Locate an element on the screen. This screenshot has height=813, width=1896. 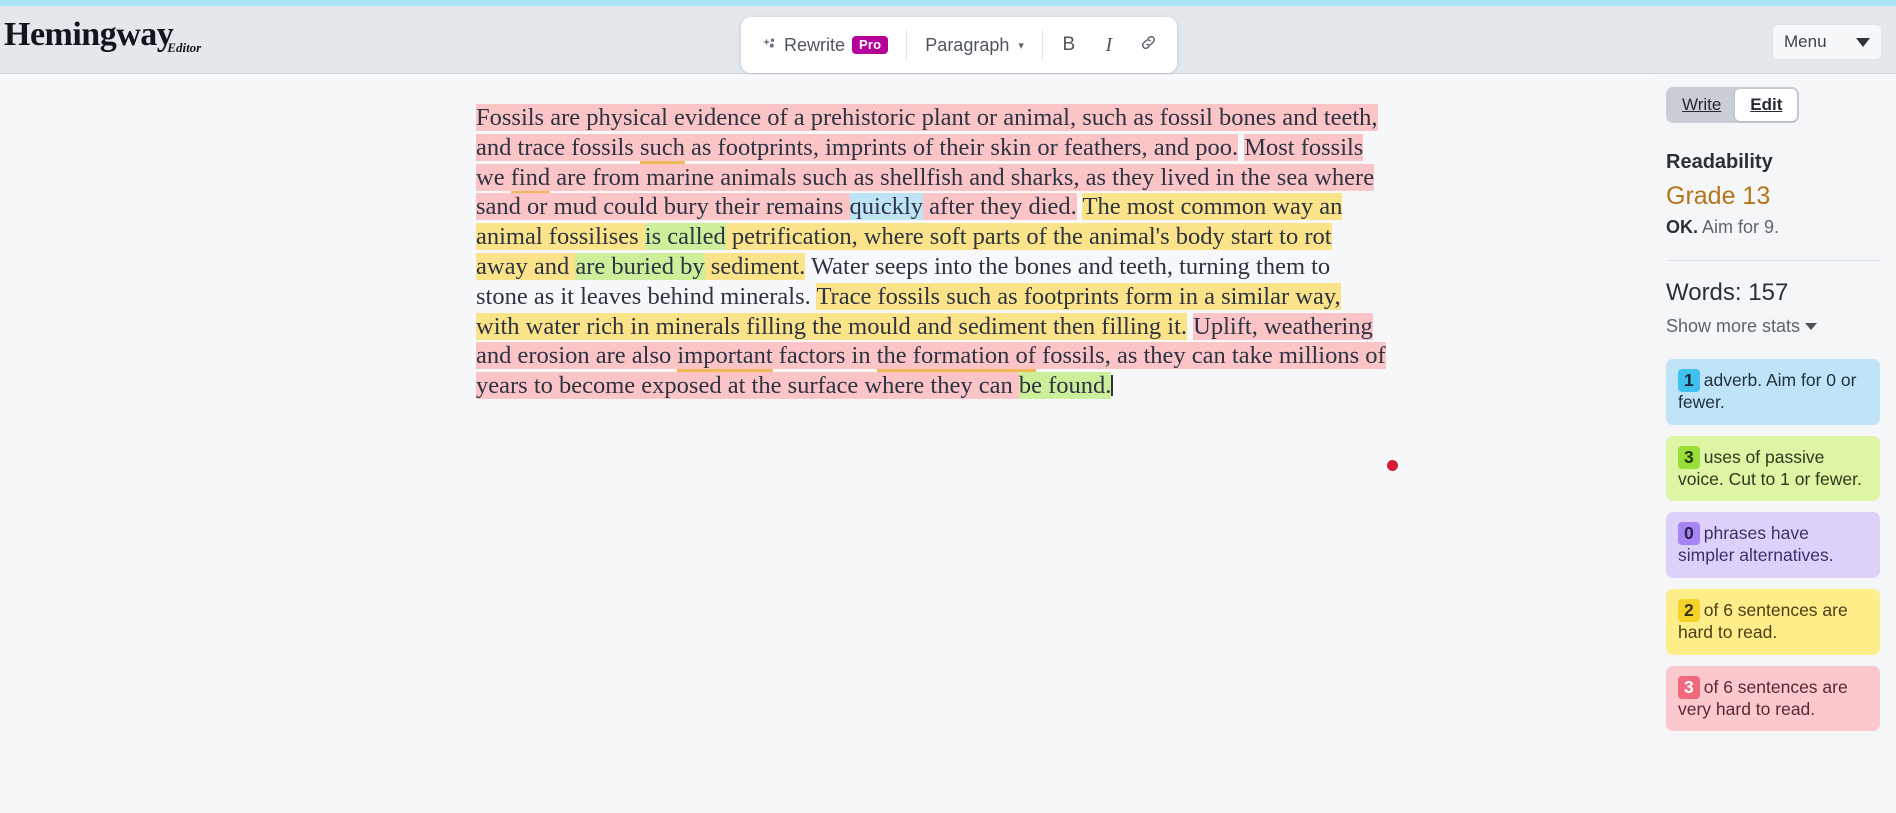
logo-subtitle: Editor is located at coordinates (184, 47).